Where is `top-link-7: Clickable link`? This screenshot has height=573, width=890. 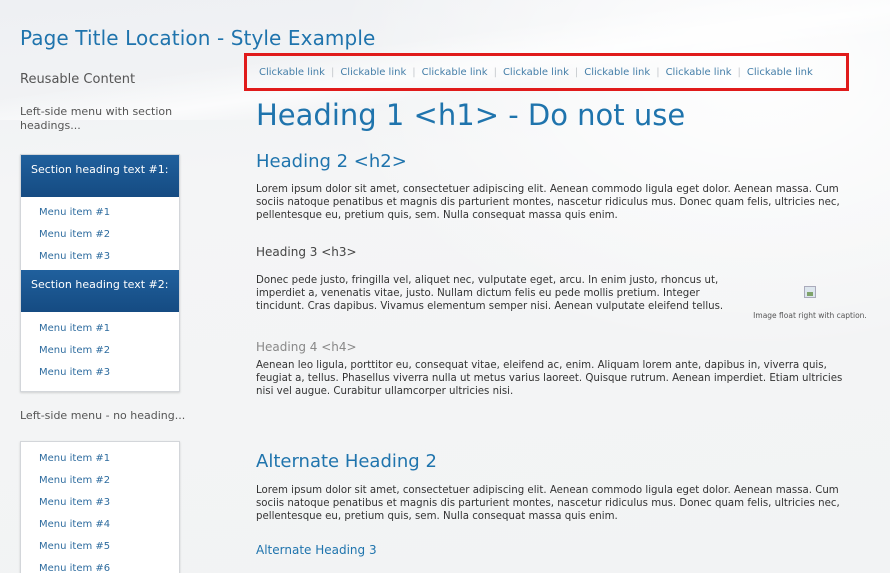
top-link-7: Clickable link is located at coordinates (780, 72).